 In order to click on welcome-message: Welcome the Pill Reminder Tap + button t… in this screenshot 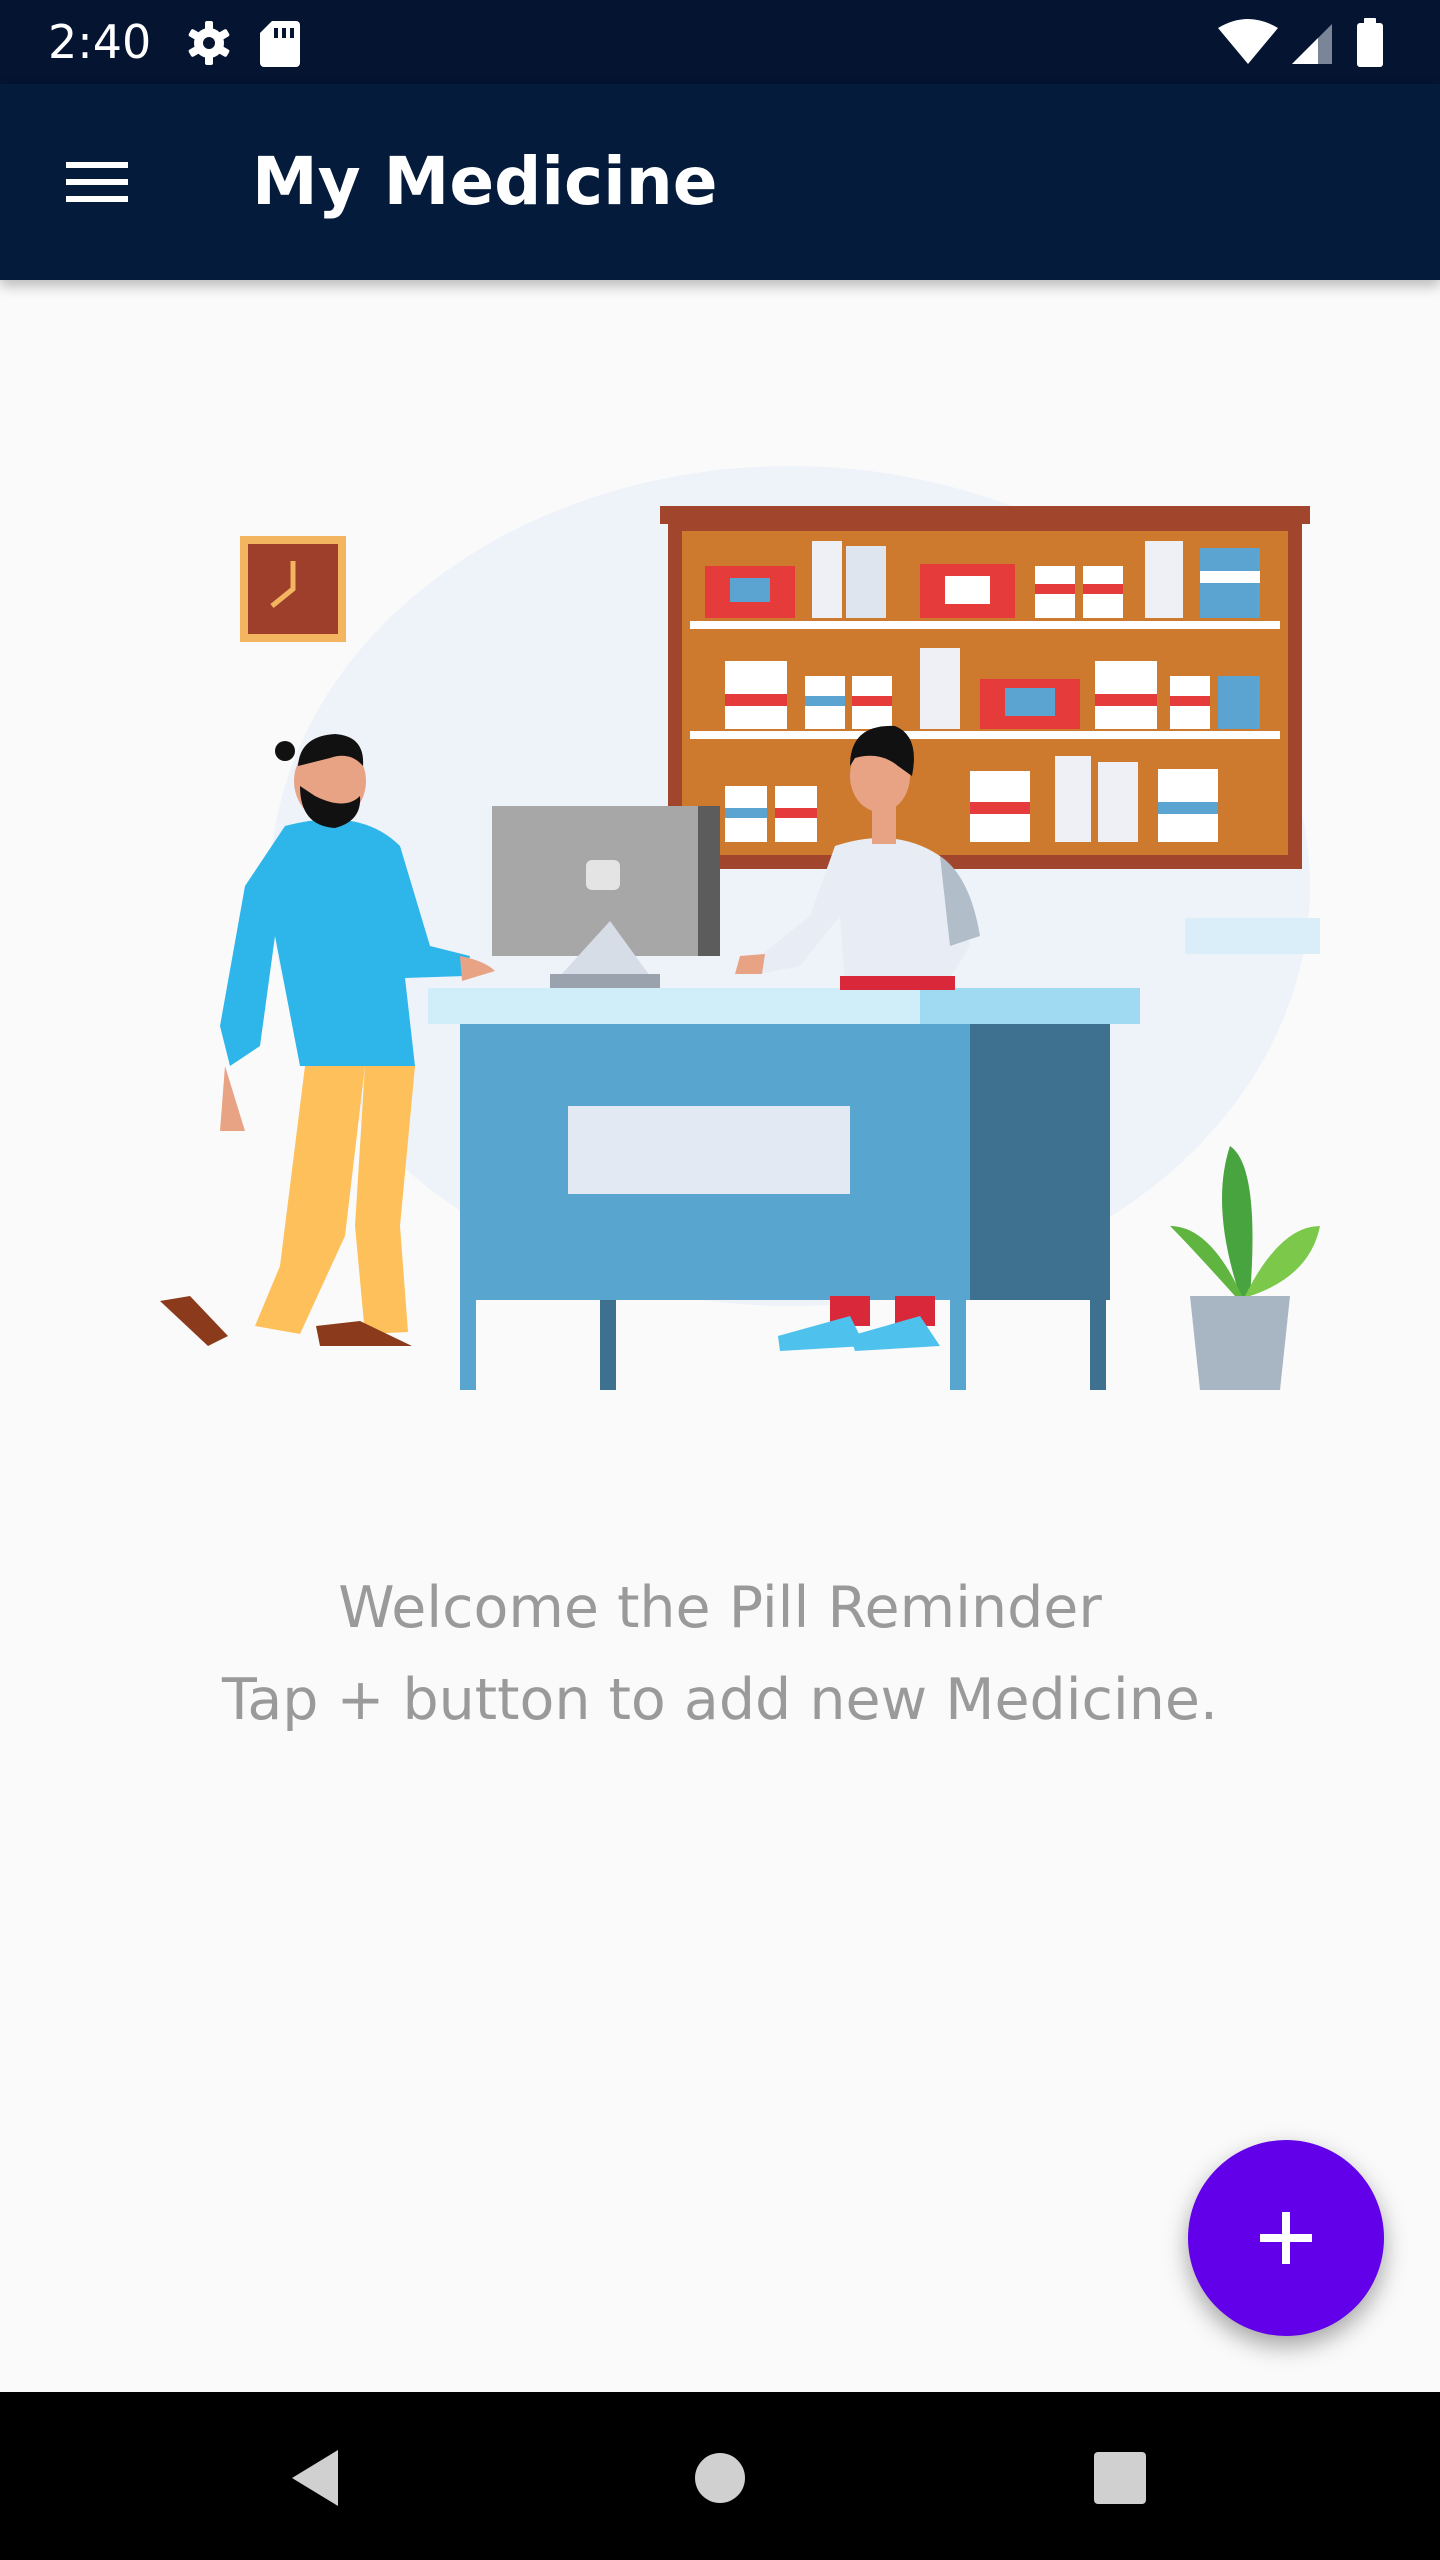, I will do `click(720, 1654)`.